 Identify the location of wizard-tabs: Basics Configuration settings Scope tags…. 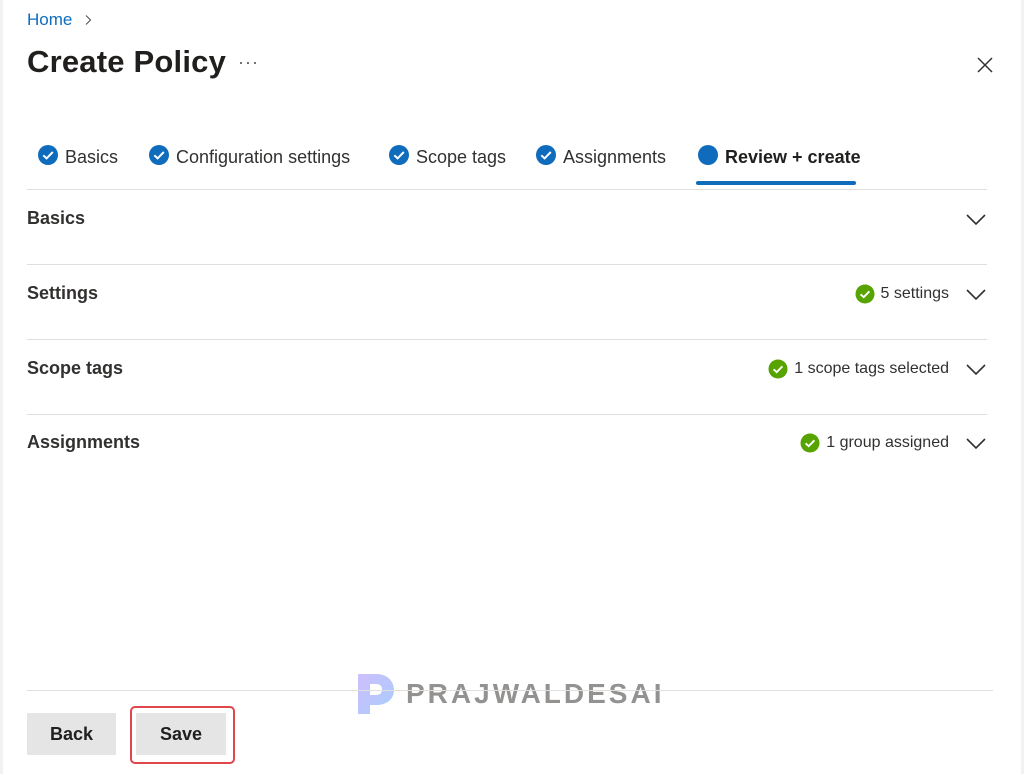
(507, 165).